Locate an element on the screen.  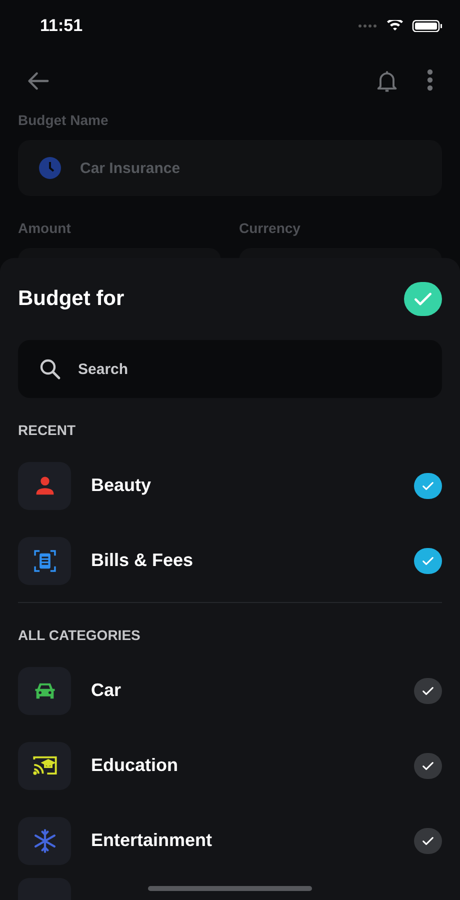
battery-icon is located at coordinates (427, 26).